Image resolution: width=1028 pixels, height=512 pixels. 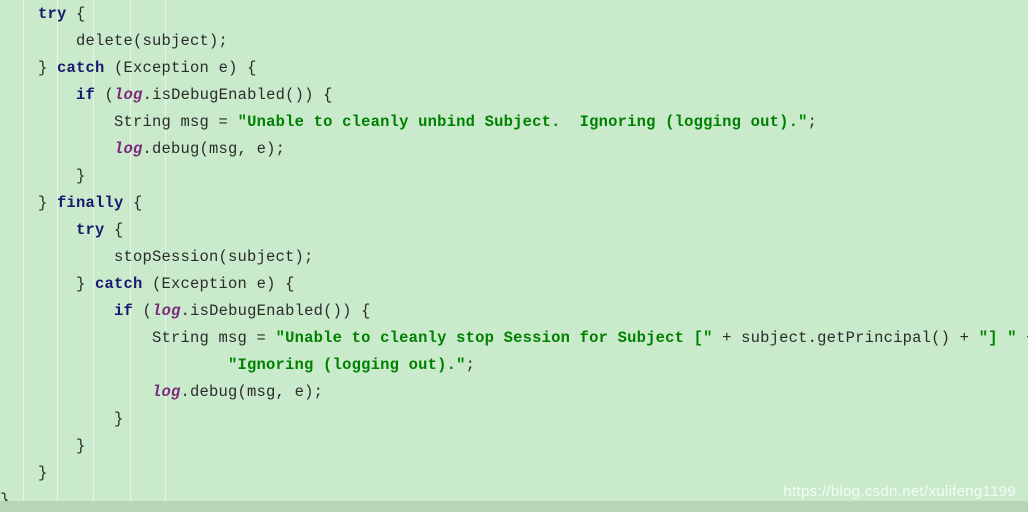 I want to click on code-token-plain: stopSession(subject);, so click(x=214, y=257).